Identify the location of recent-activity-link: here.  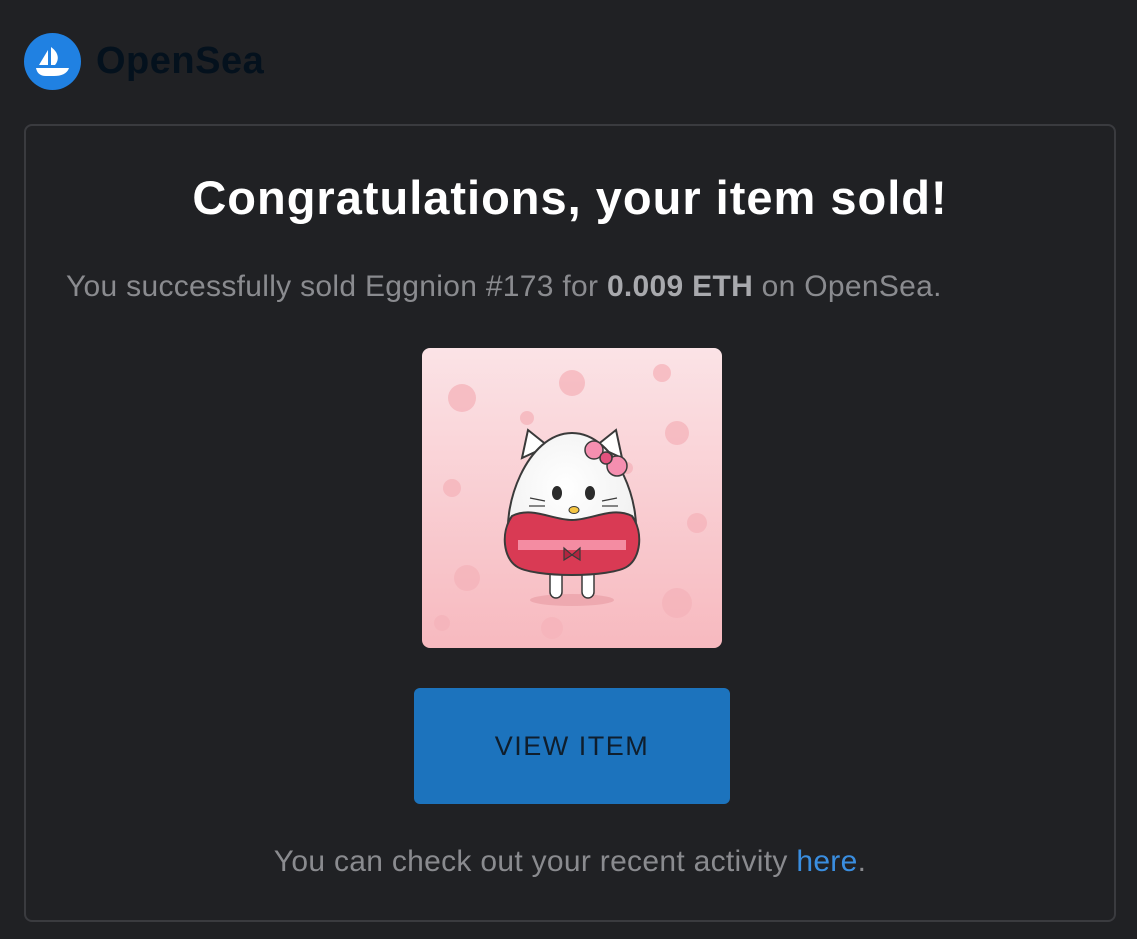
(826, 861).